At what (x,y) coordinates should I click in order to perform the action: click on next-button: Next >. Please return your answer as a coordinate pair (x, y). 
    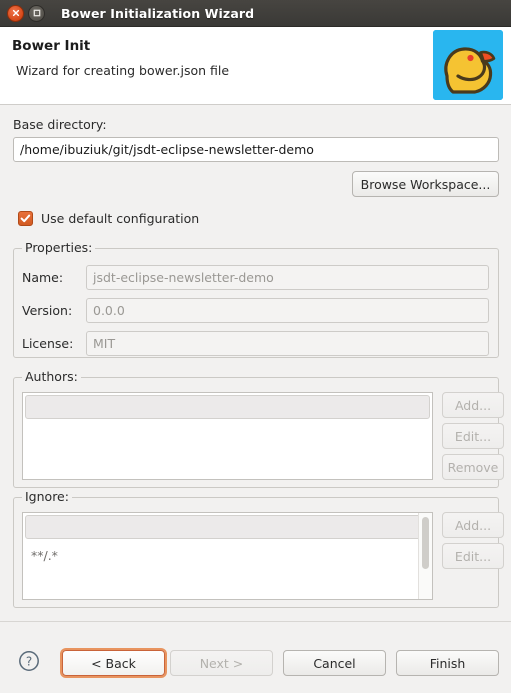
    Looking at the image, I should click on (221, 663).